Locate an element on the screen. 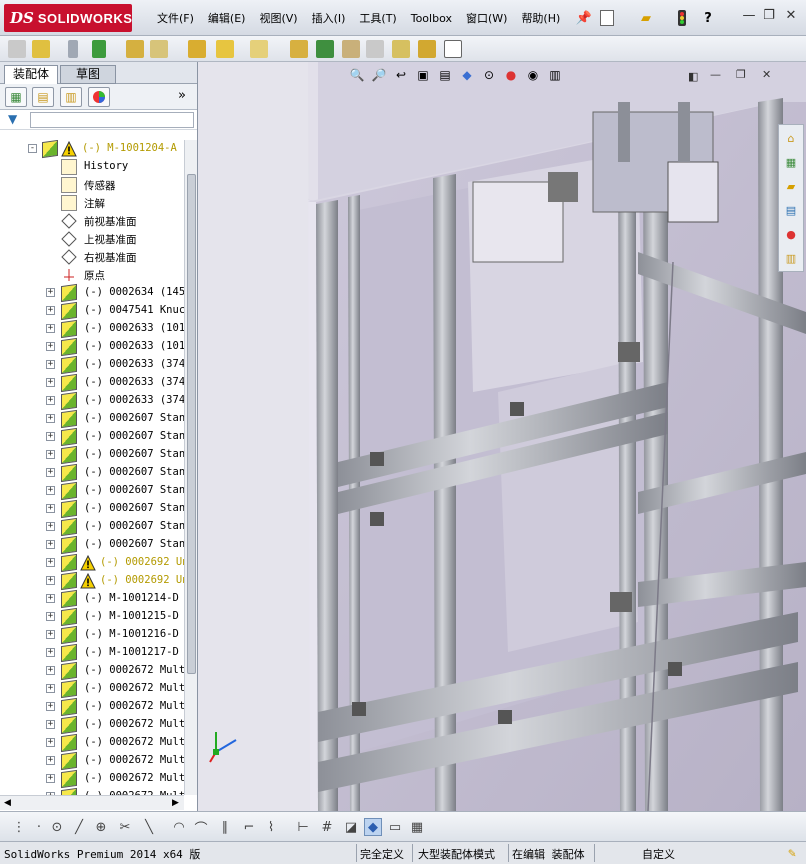 The image size is (806, 864). tree-horizontal-scrollbar: ◀ ▶ is located at coordinates (92, 802).